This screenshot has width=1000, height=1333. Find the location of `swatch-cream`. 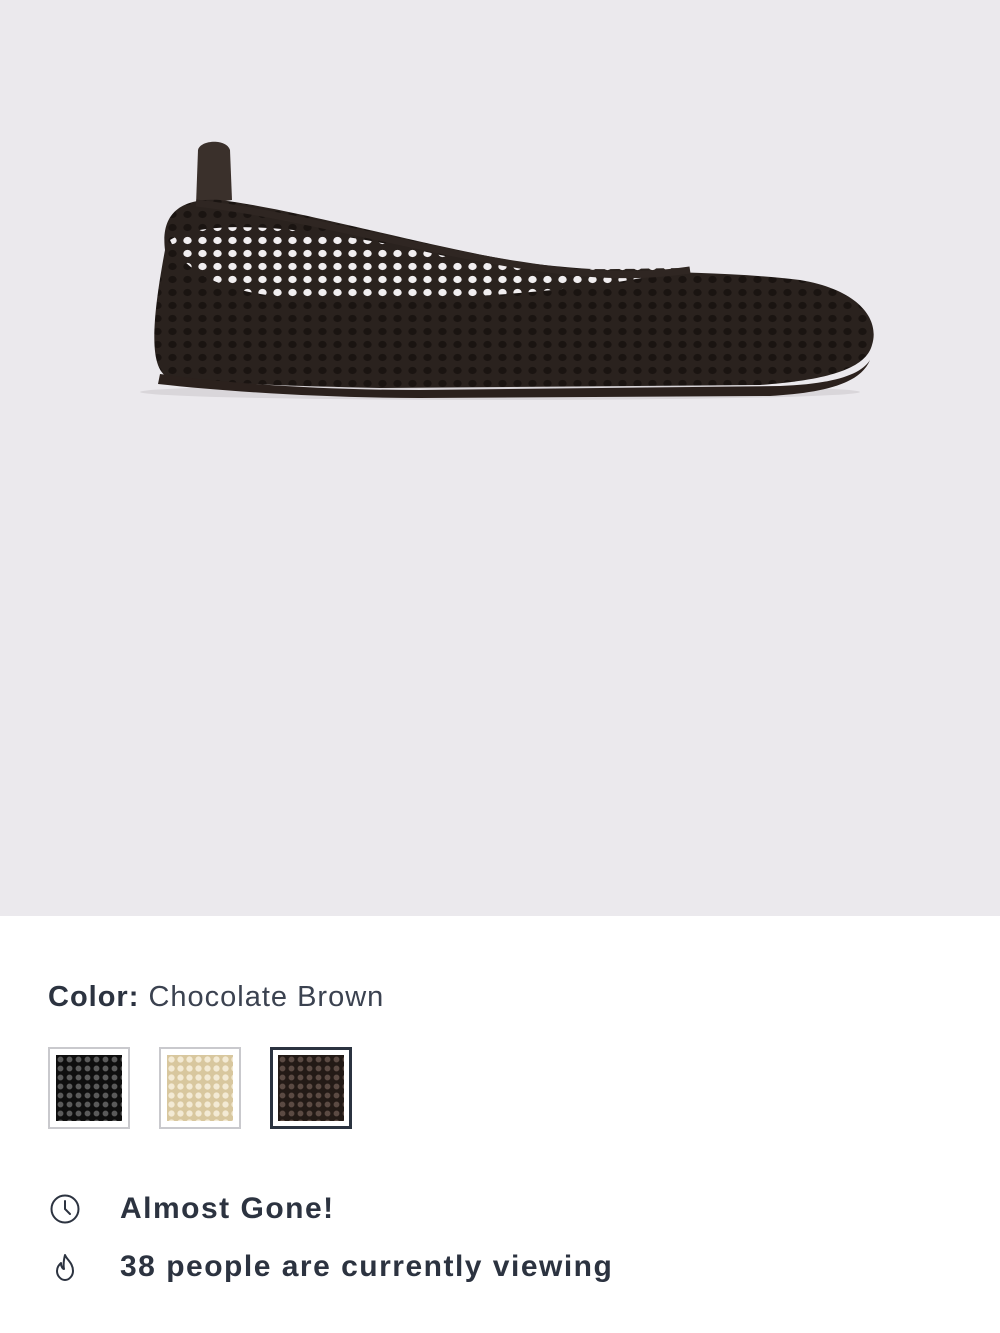

swatch-cream is located at coordinates (200, 1088).